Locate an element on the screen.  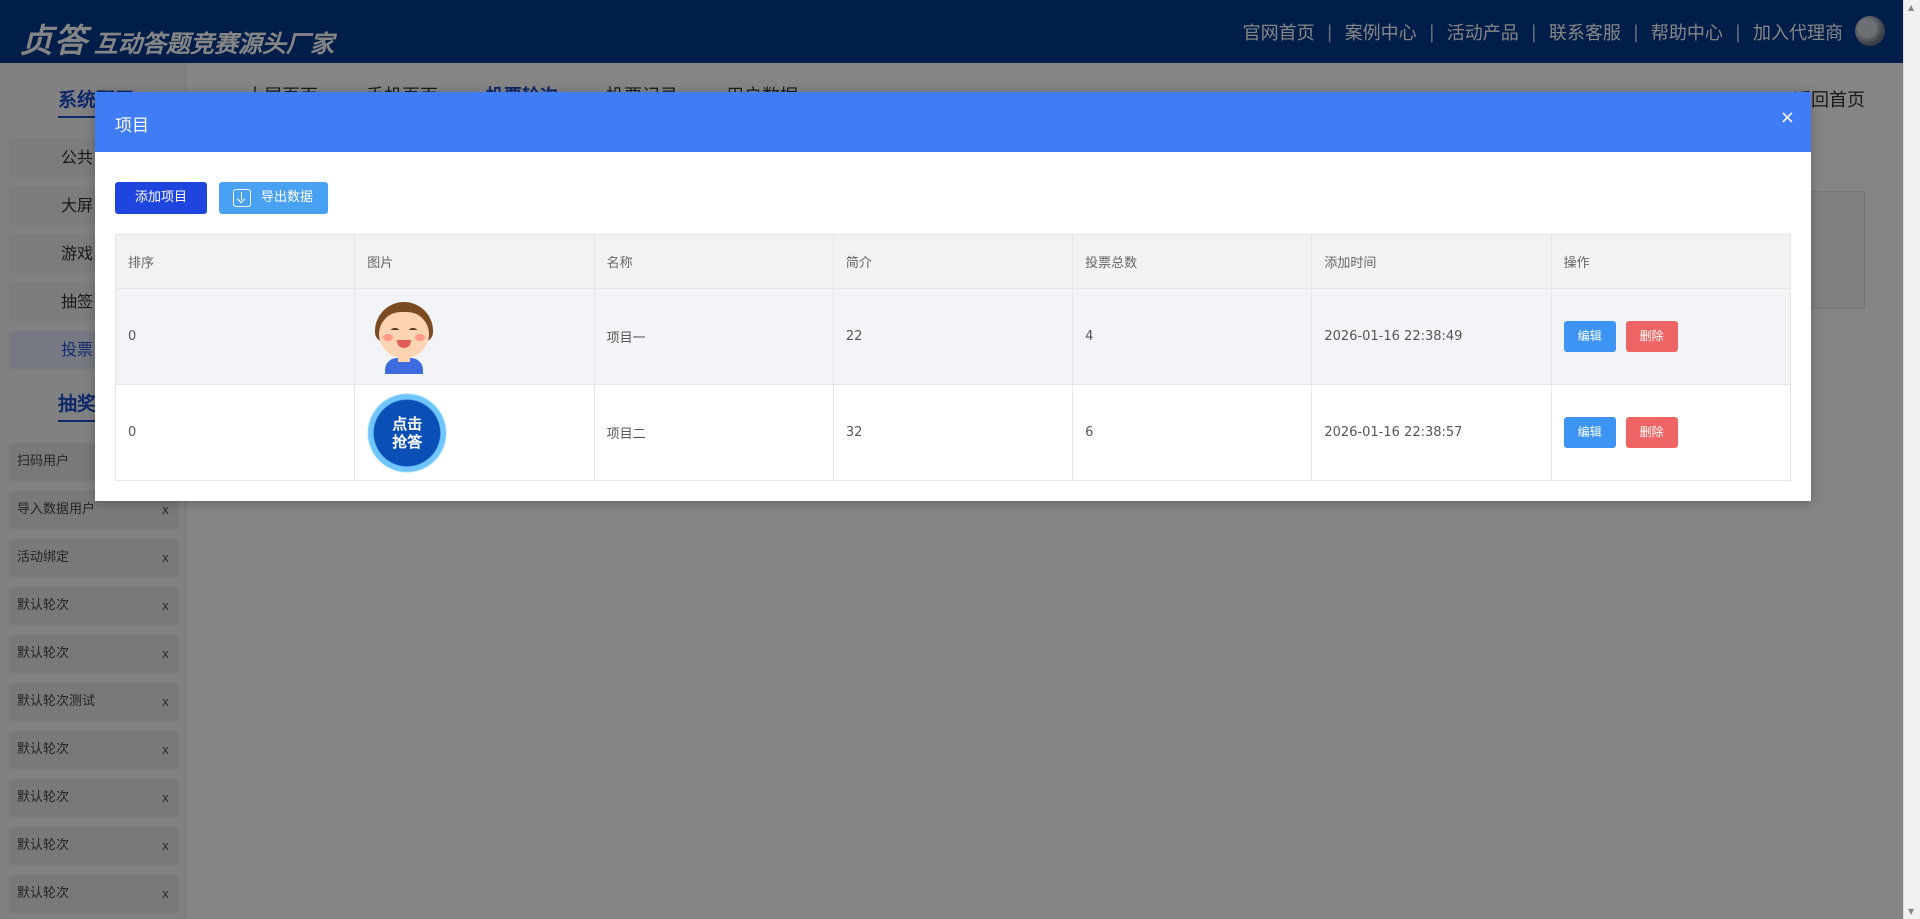
column-header-intro: 简介 is located at coordinates (953, 261).